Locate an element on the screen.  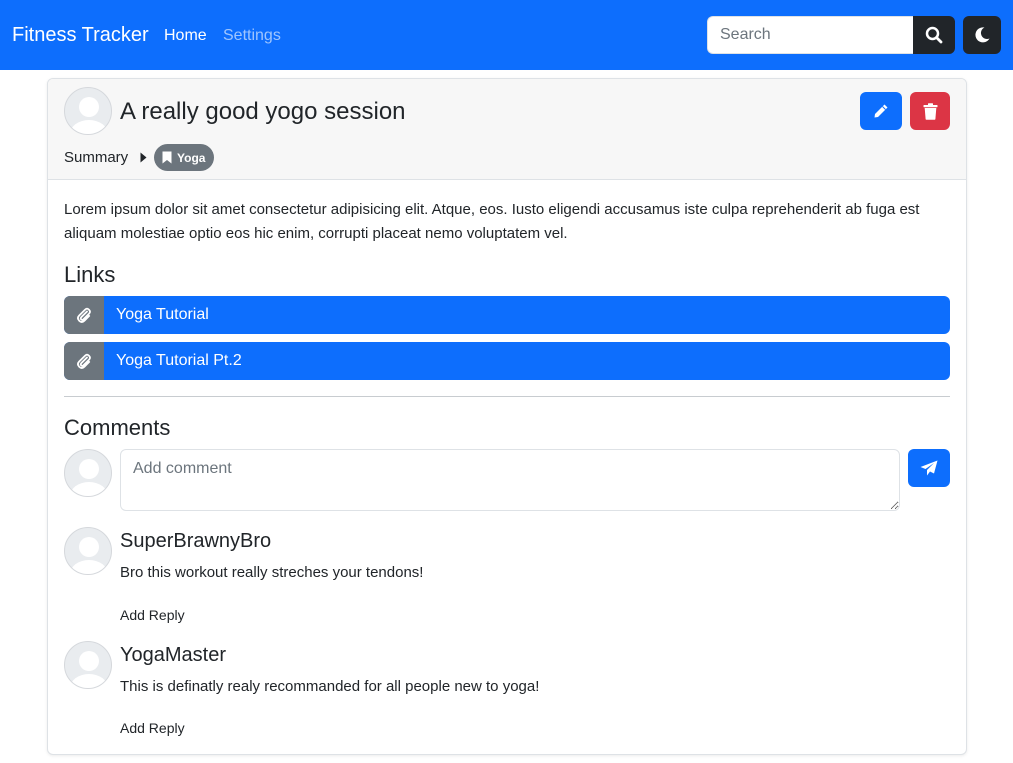
search-icon is located at coordinates (934, 35).